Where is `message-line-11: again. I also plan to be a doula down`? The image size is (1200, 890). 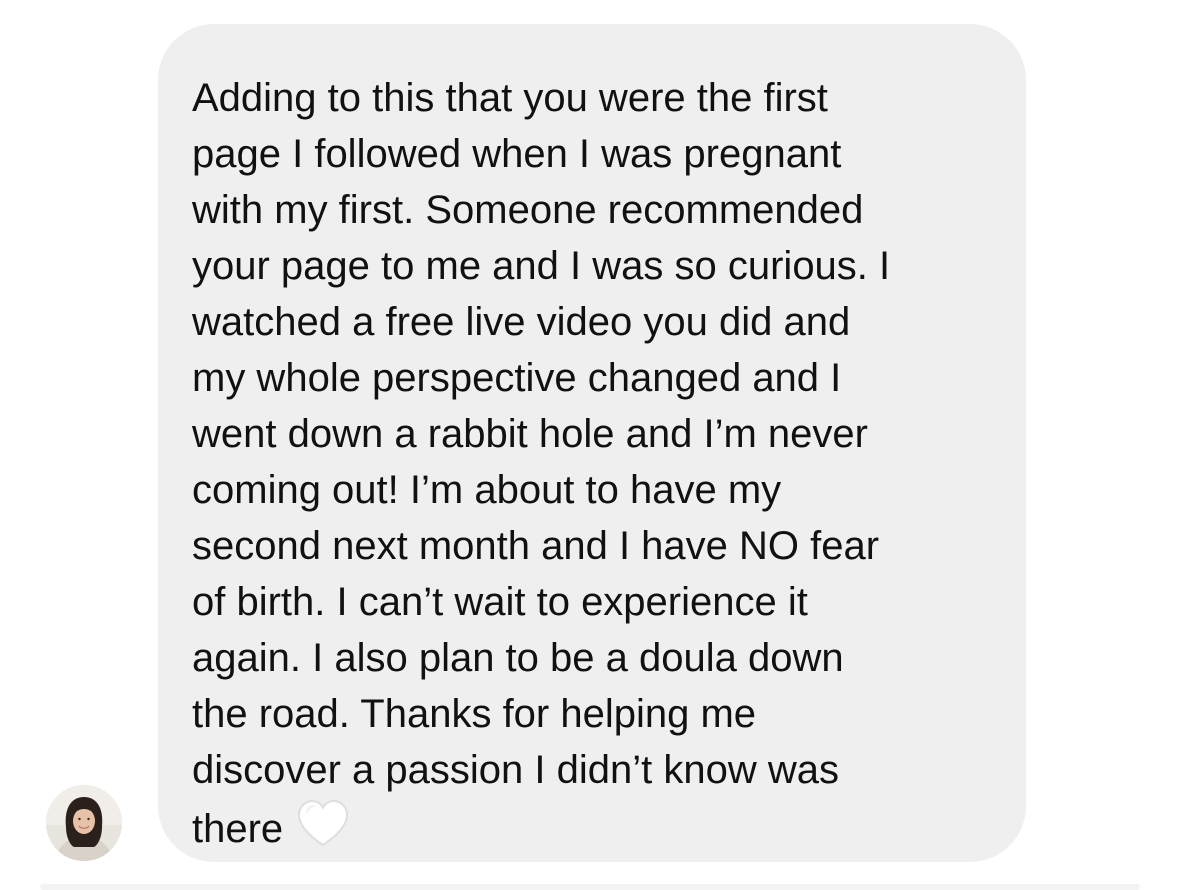 message-line-11: again. I also plan to be a doula down is located at coordinates (518, 658).